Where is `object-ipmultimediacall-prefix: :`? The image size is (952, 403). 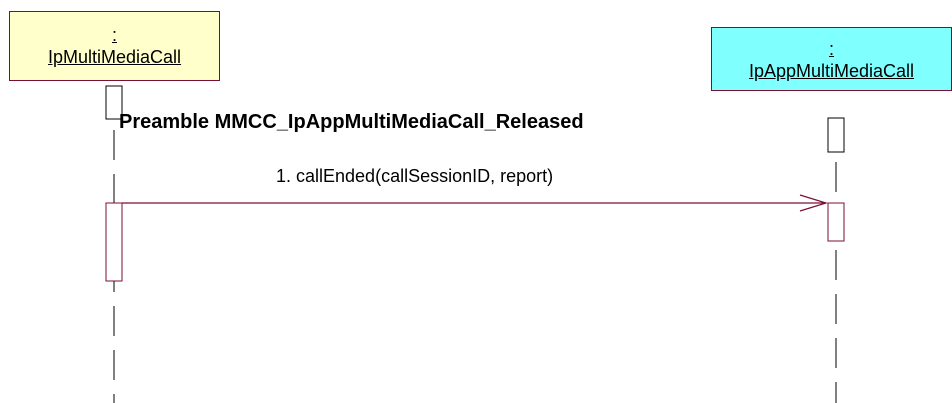 object-ipmultimediacall-prefix: : is located at coordinates (114, 35).